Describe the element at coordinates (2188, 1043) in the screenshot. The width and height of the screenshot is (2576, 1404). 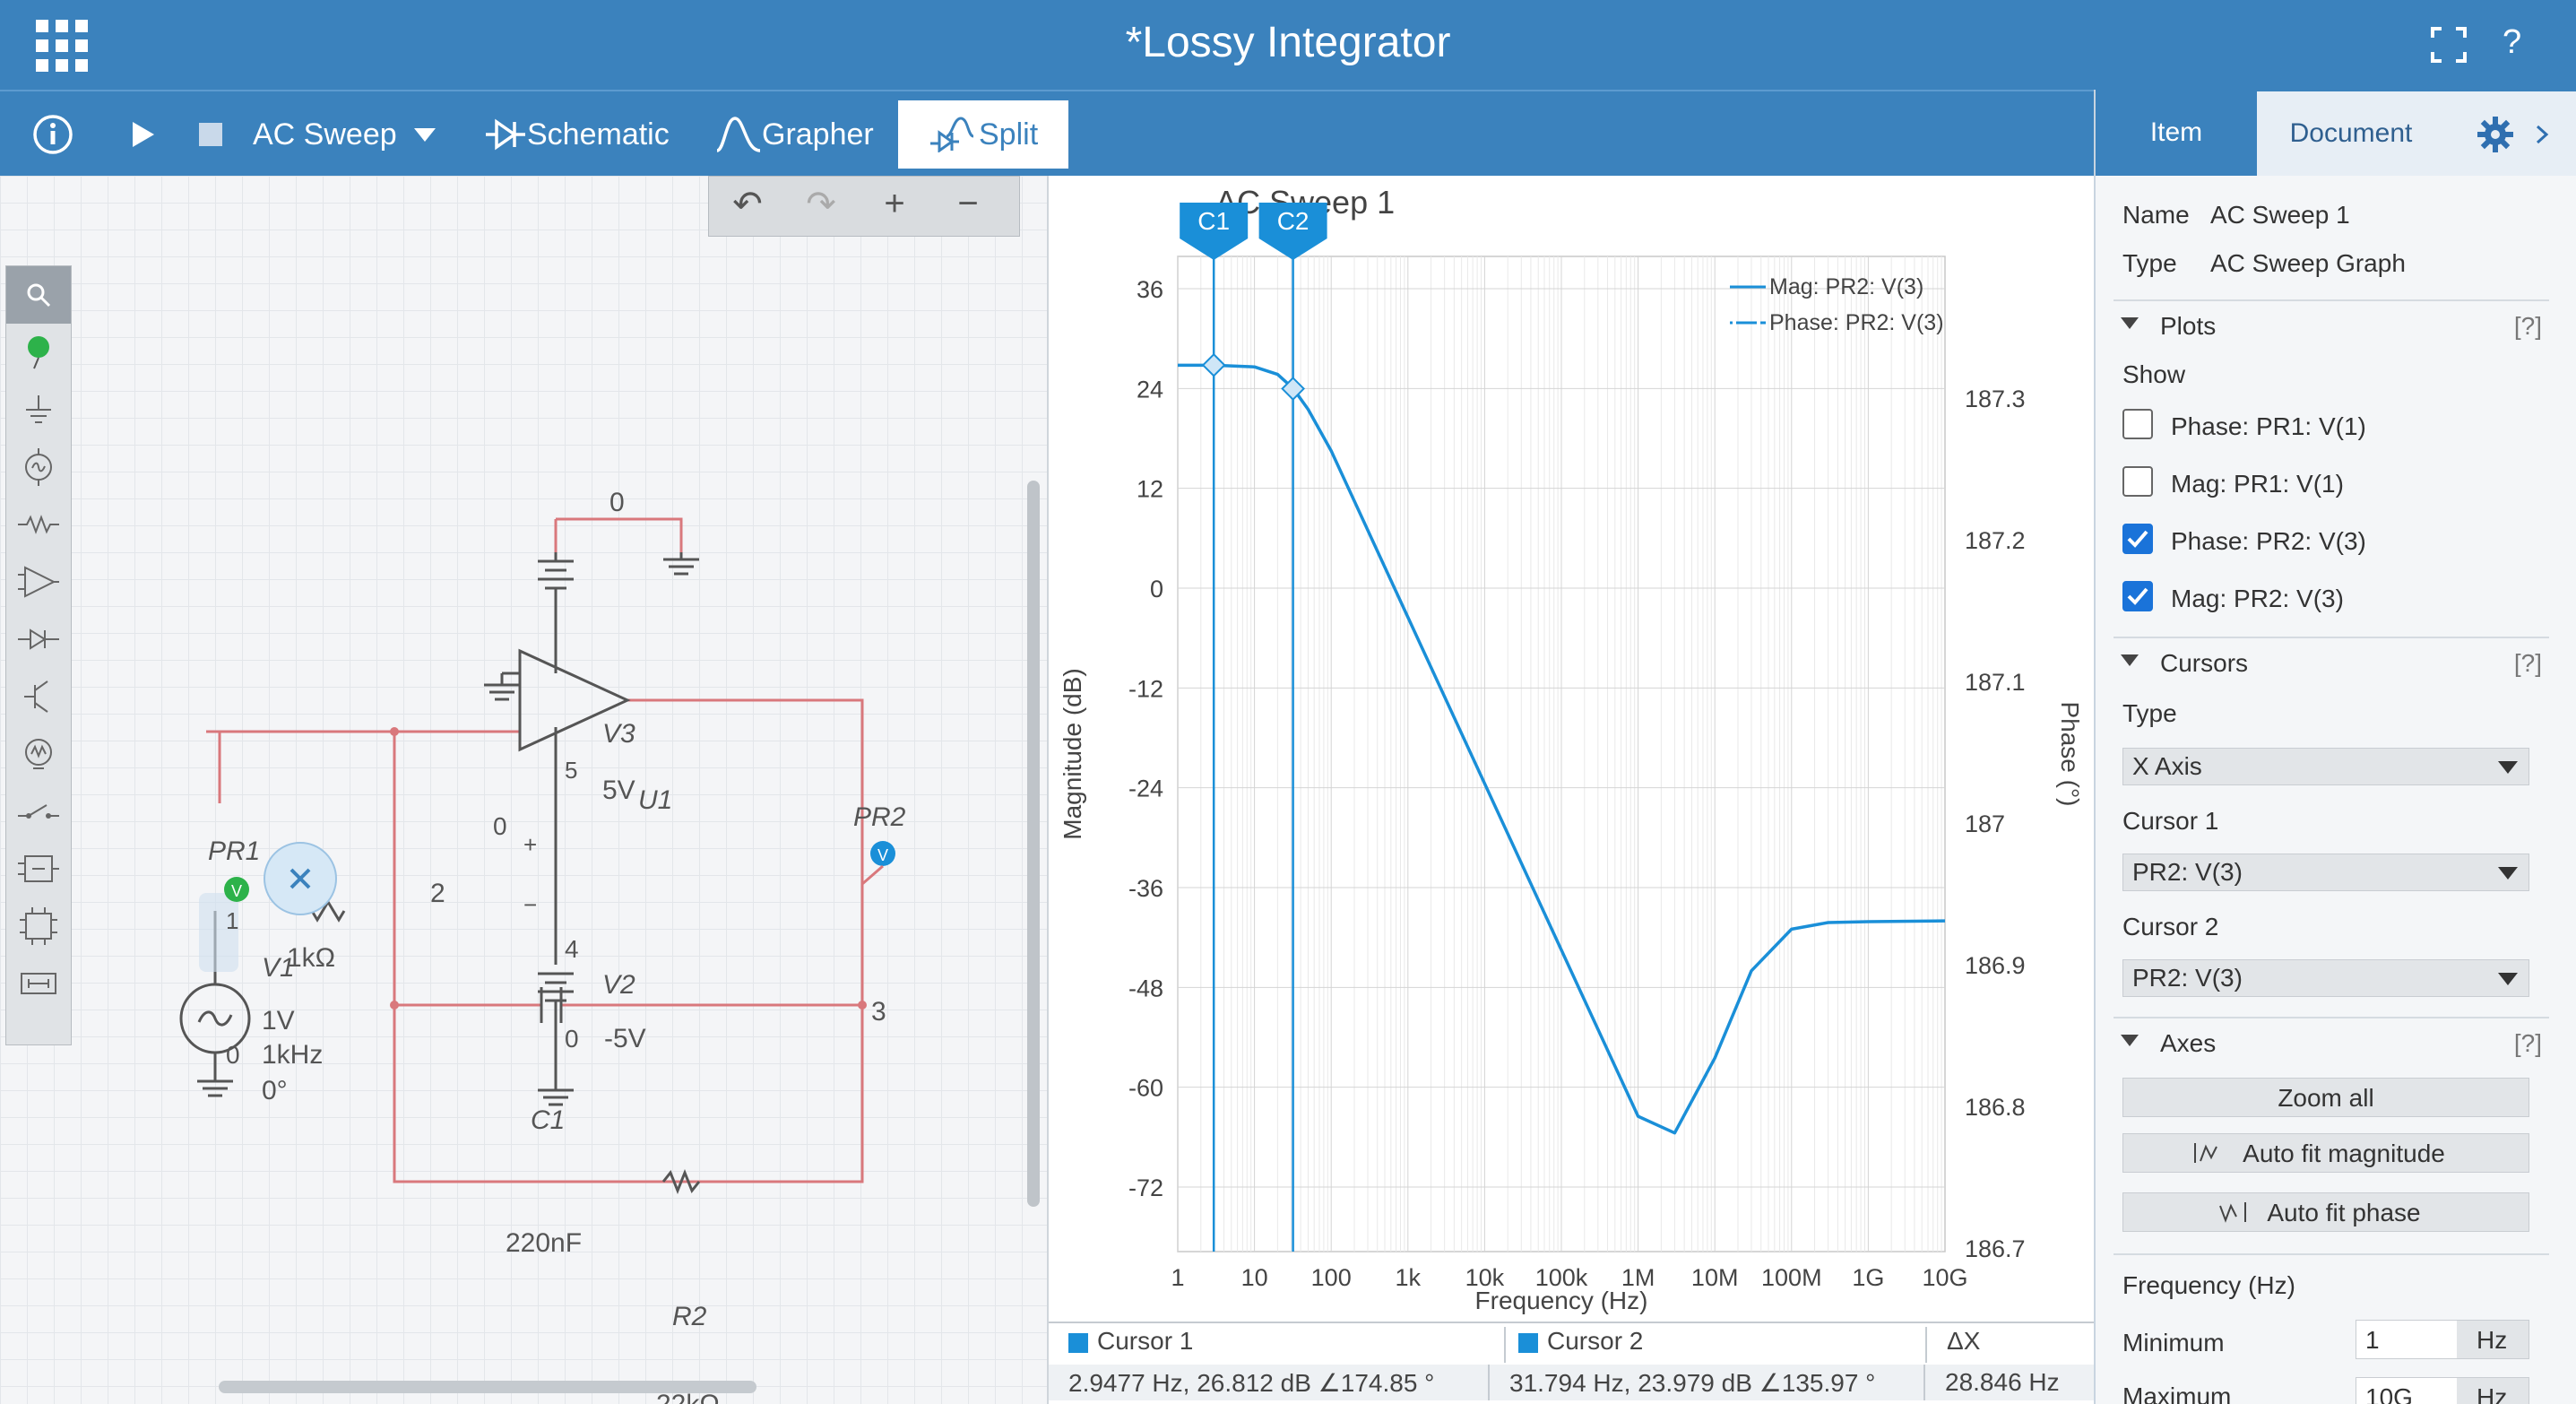
I see `axes-label: Axes` at that location.